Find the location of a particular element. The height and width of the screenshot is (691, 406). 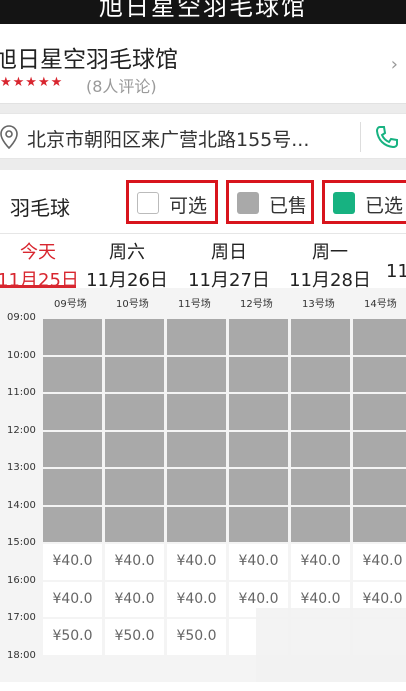

location-pin-icon is located at coordinates (9, 137).